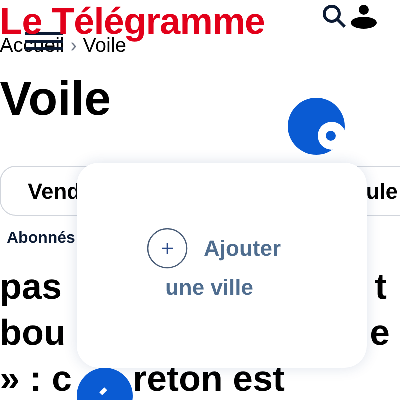 The height and width of the screenshot is (400, 400). Describe the element at coordinates (41, 239) in the screenshot. I see `section-label: Abonnés` at that location.